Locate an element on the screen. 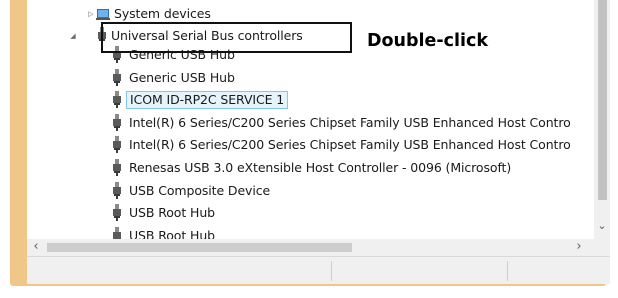 The height and width of the screenshot is (298, 618). tree-label-usb-device: ICOM ID-RP2C SERVICE 1 is located at coordinates (207, 100).